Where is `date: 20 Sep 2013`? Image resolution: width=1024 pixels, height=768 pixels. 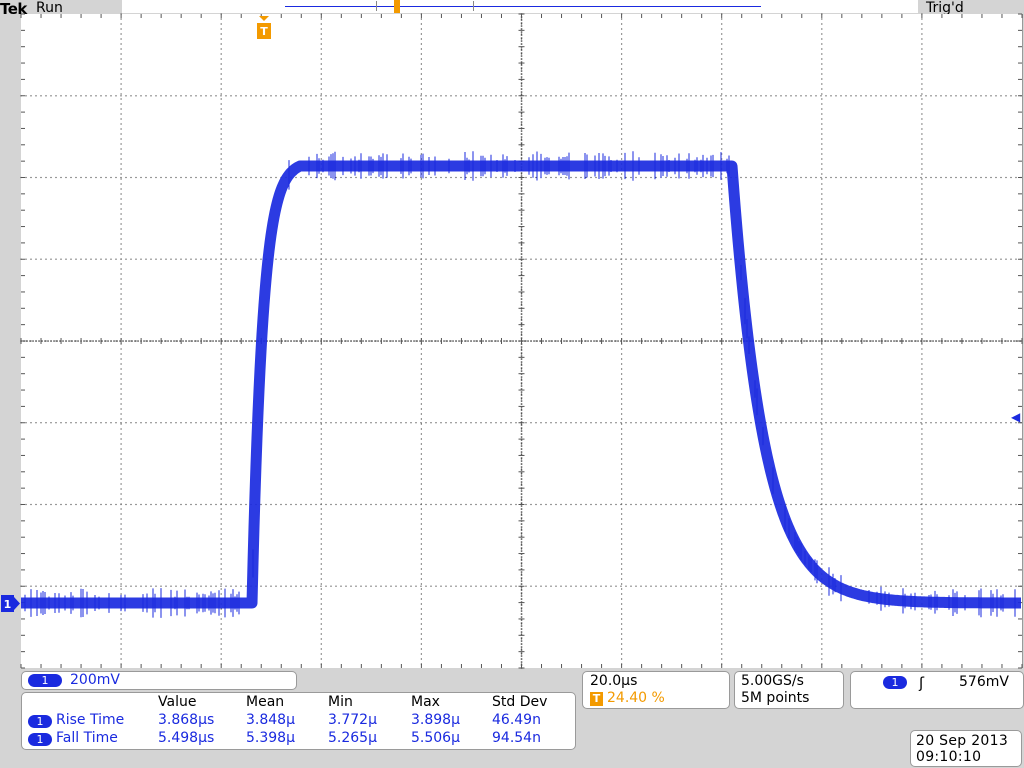
date: 20 Sep 2013 is located at coordinates (962, 741).